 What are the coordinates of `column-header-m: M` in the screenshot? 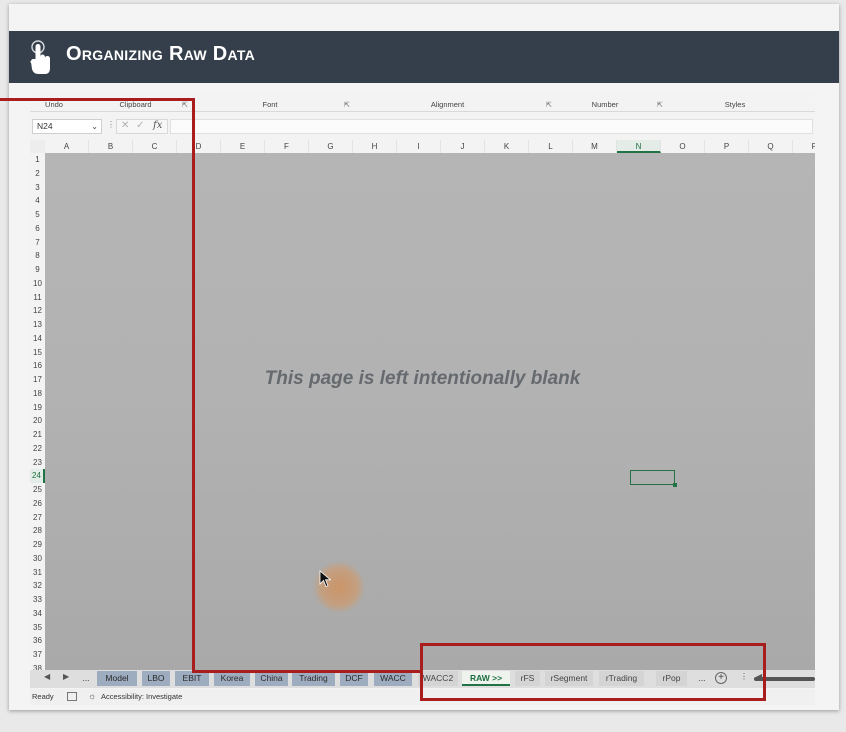 It's located at (595, 146).